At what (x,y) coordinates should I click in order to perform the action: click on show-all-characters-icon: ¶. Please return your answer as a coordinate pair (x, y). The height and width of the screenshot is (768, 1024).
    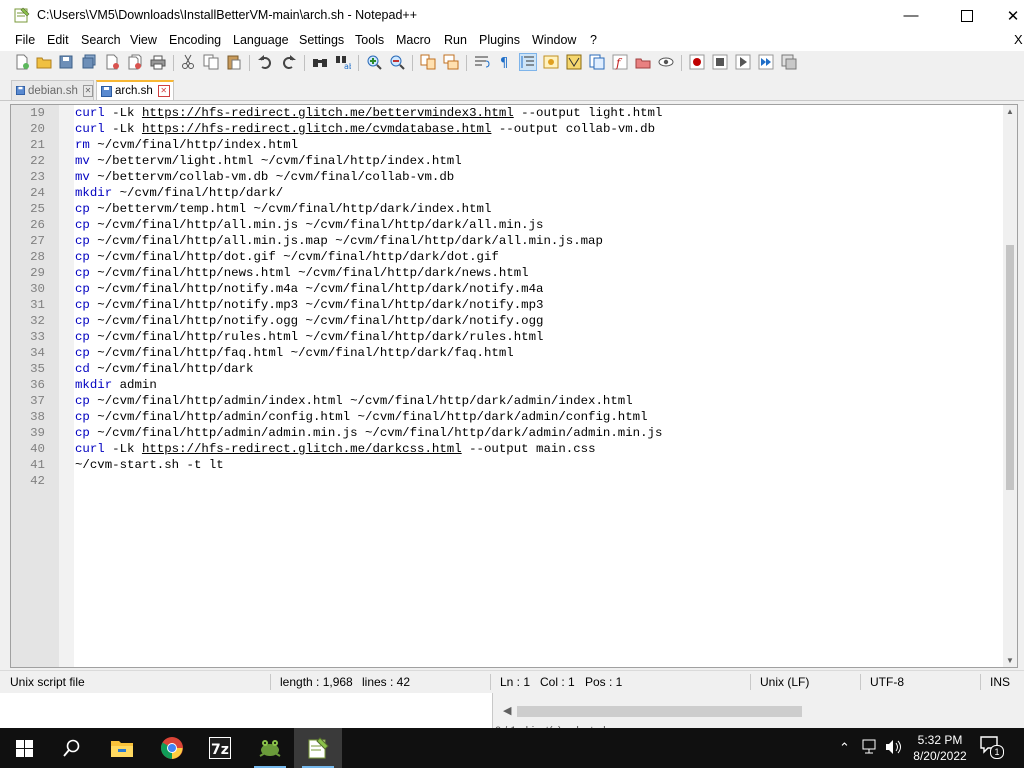
    Looking at the image, I should click on (505, 62).